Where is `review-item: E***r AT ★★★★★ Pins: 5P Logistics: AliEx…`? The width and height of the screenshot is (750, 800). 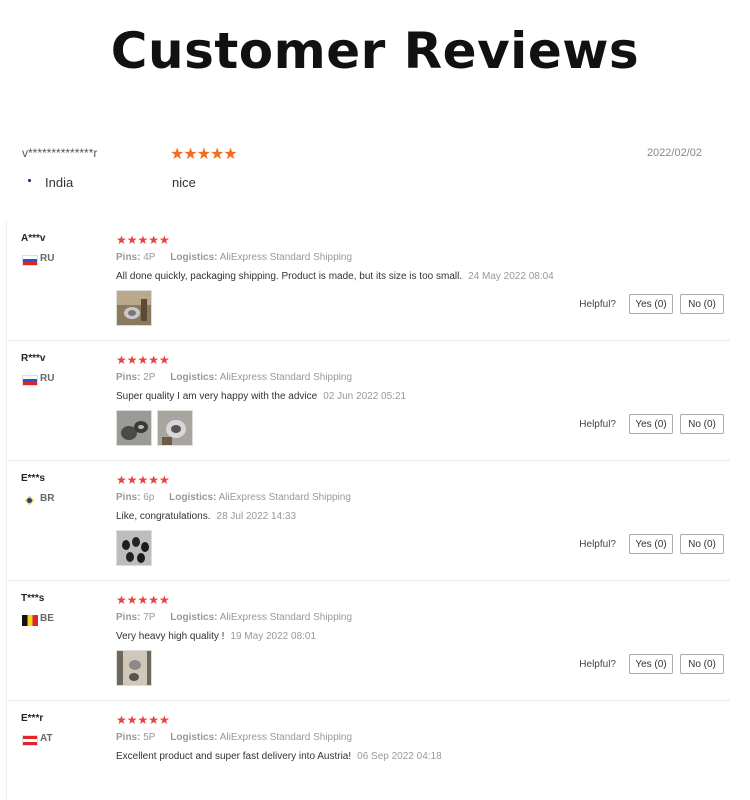
review-item: E***r AT ★★★★★ Pins: 5P Logistics: AliEx… is located at coordinates (368, 750).